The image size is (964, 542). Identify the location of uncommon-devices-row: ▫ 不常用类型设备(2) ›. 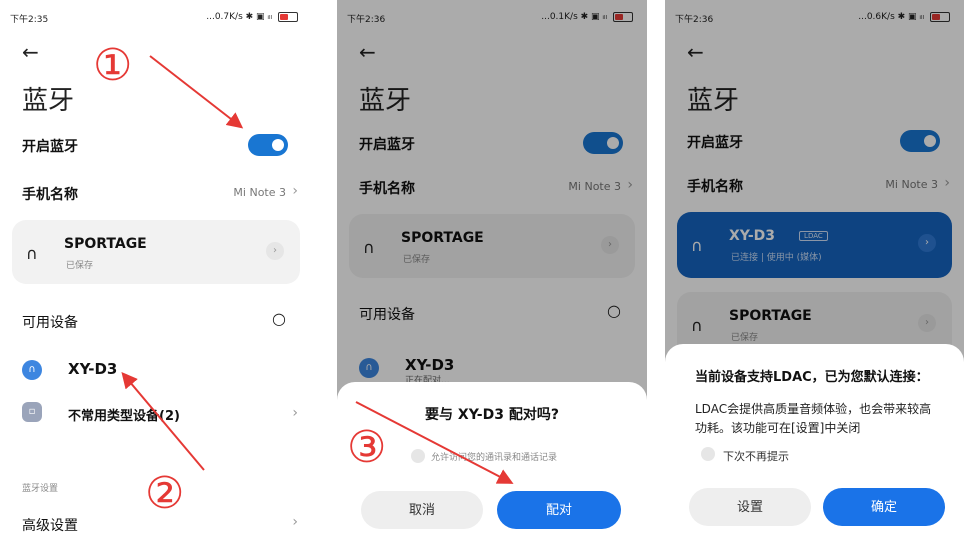
(156, 415).